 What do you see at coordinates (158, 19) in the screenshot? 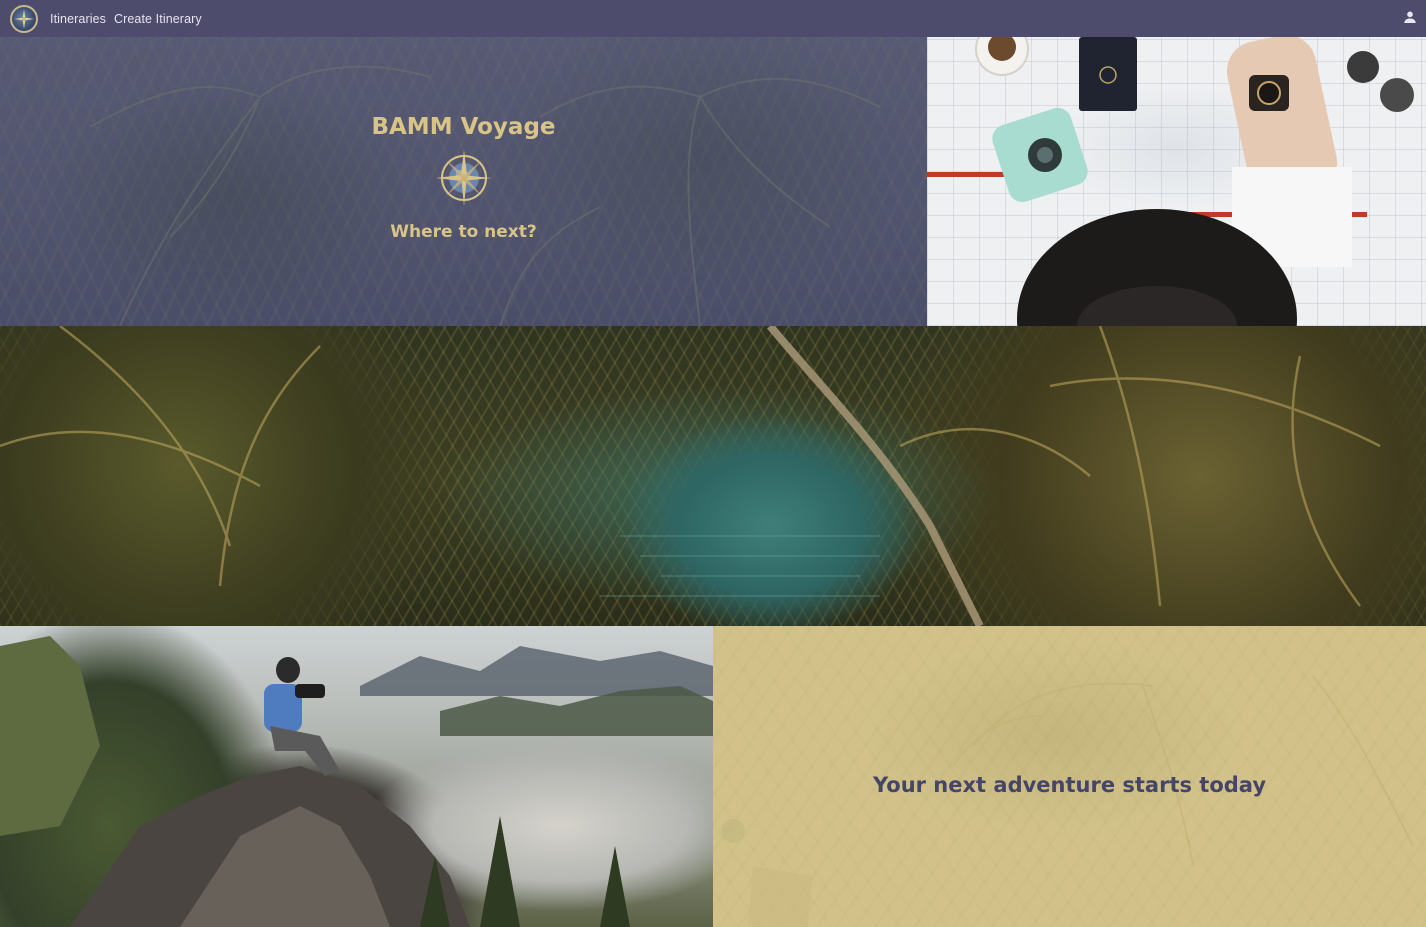
I see `nav-link-create-itinerary: Create Itinerary` at bounding box center [158, 19].